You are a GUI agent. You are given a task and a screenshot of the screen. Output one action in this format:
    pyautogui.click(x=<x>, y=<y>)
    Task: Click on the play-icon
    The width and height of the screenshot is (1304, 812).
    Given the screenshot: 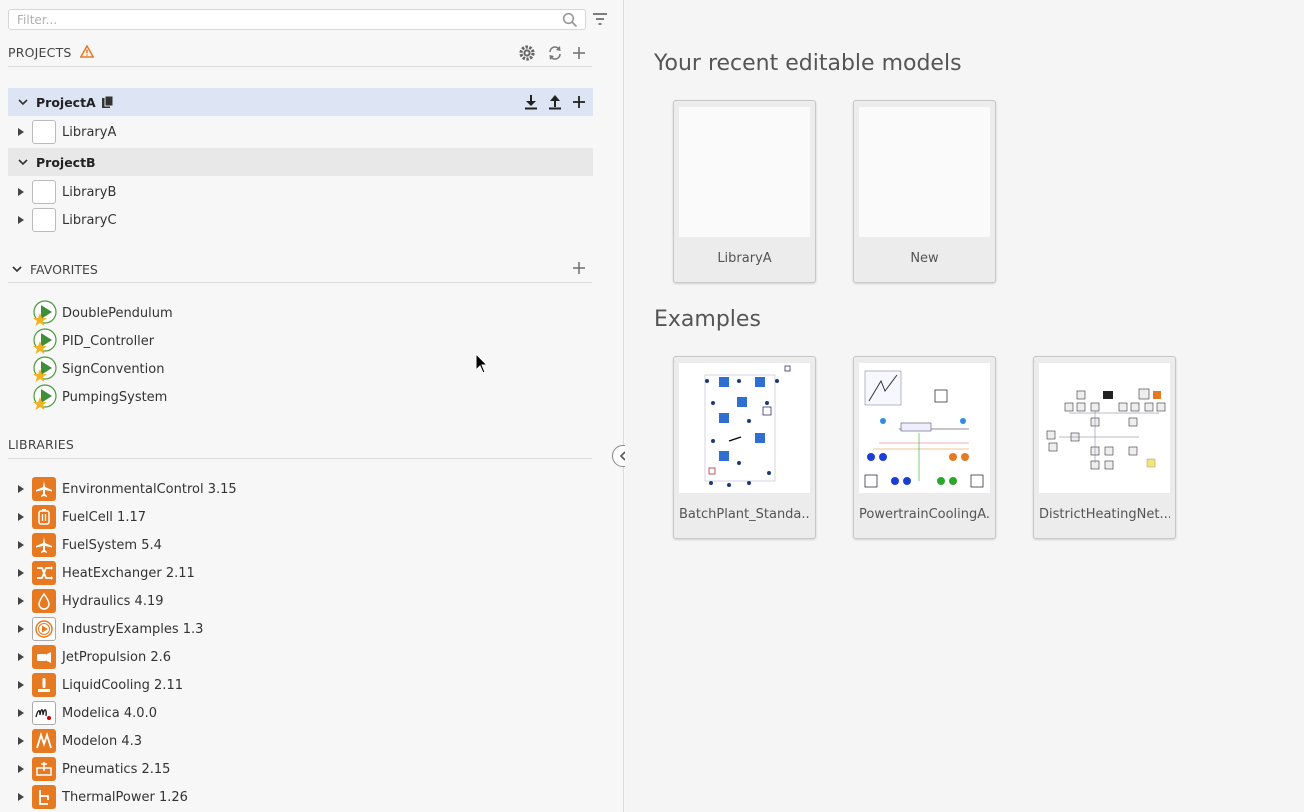 What is the action you would take?
    pyautogui.click(x=44, y=629)
    